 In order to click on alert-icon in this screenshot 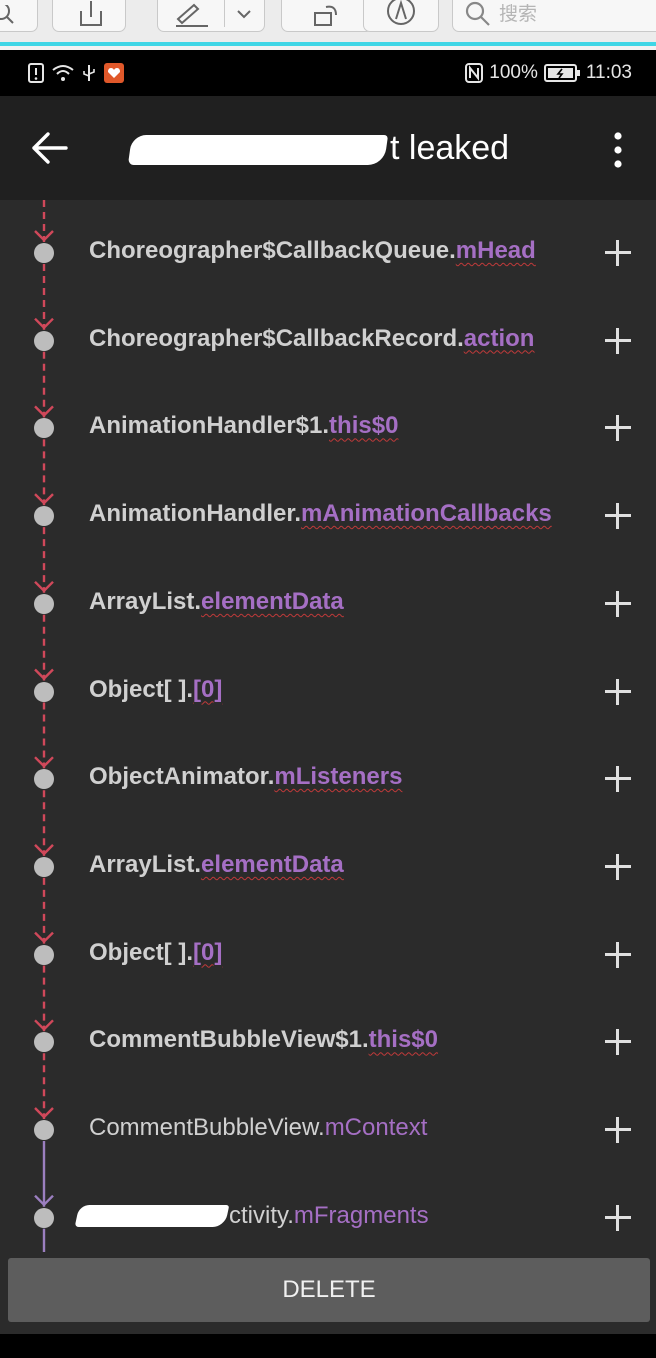, I will do `click(36, 73)`.